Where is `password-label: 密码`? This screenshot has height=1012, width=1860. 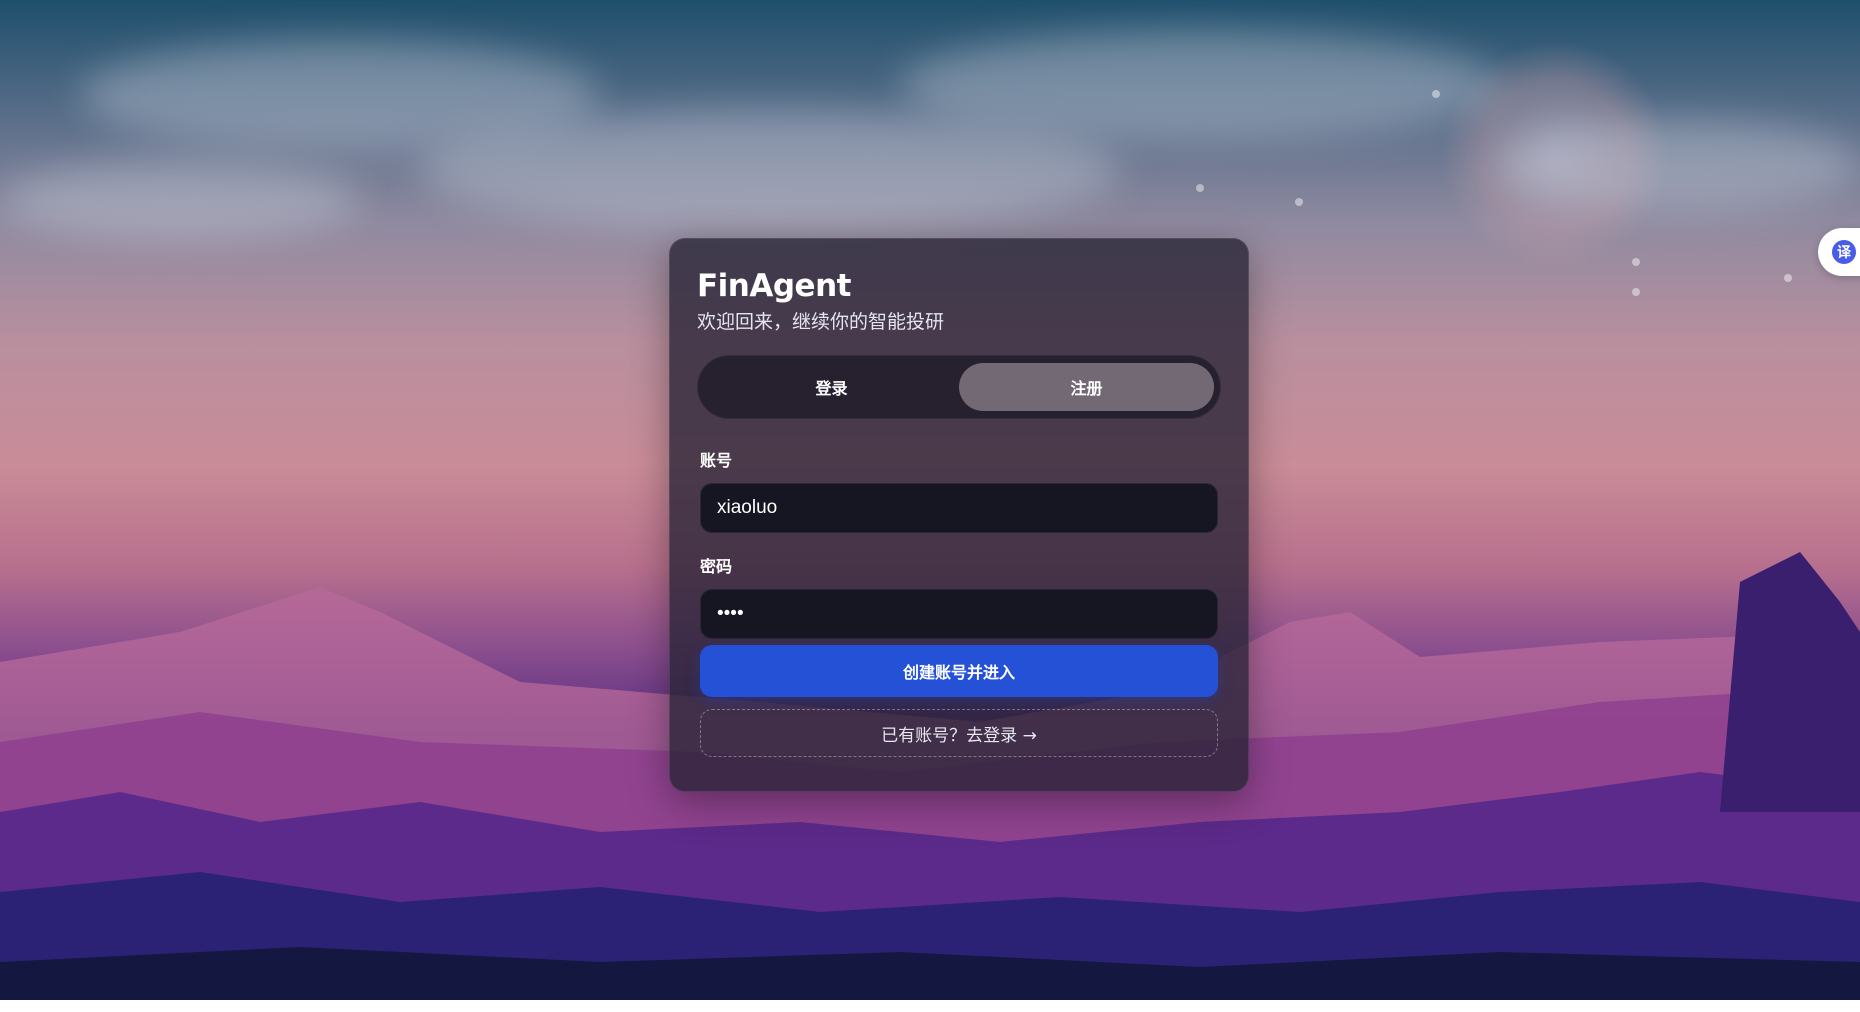 password-label: 密码 is located at coordinates (716, 566).